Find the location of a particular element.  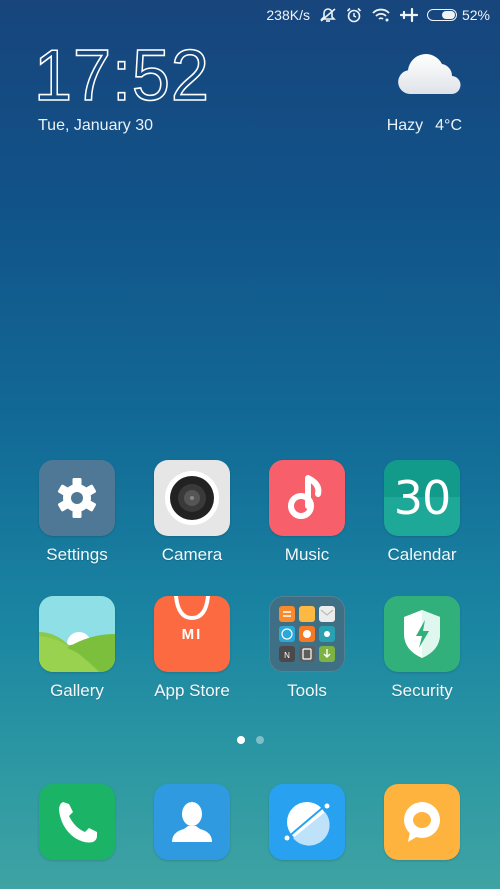

battery-fill is located at coordinates (448, 15).